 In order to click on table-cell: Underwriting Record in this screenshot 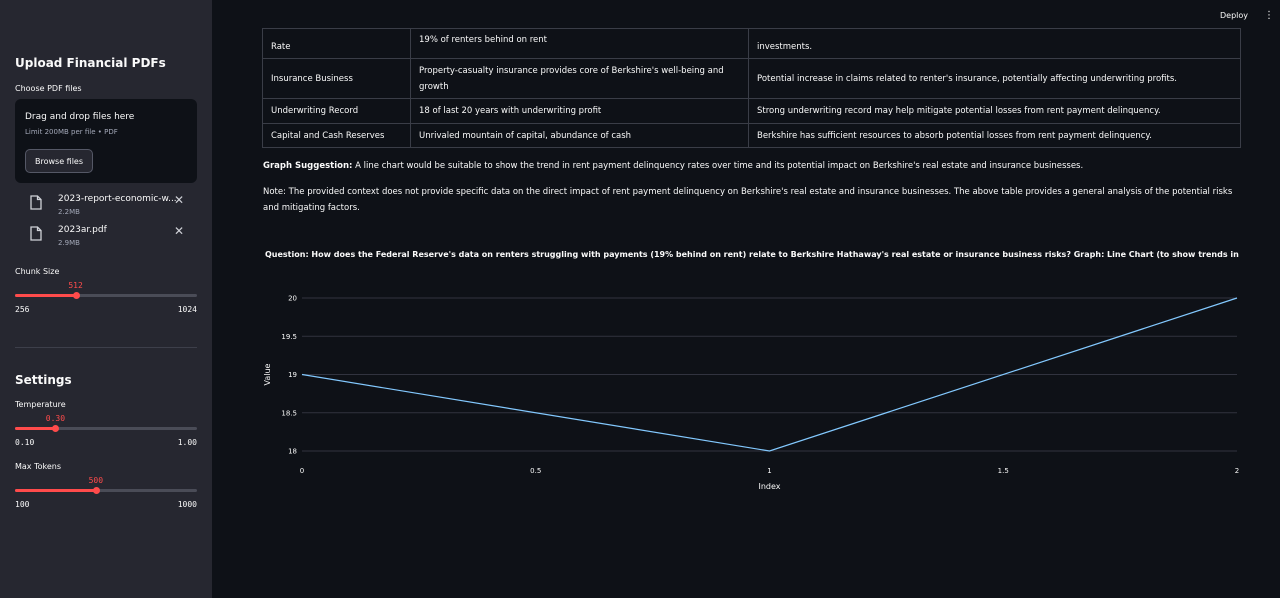, I will do `click(336, 111)`.